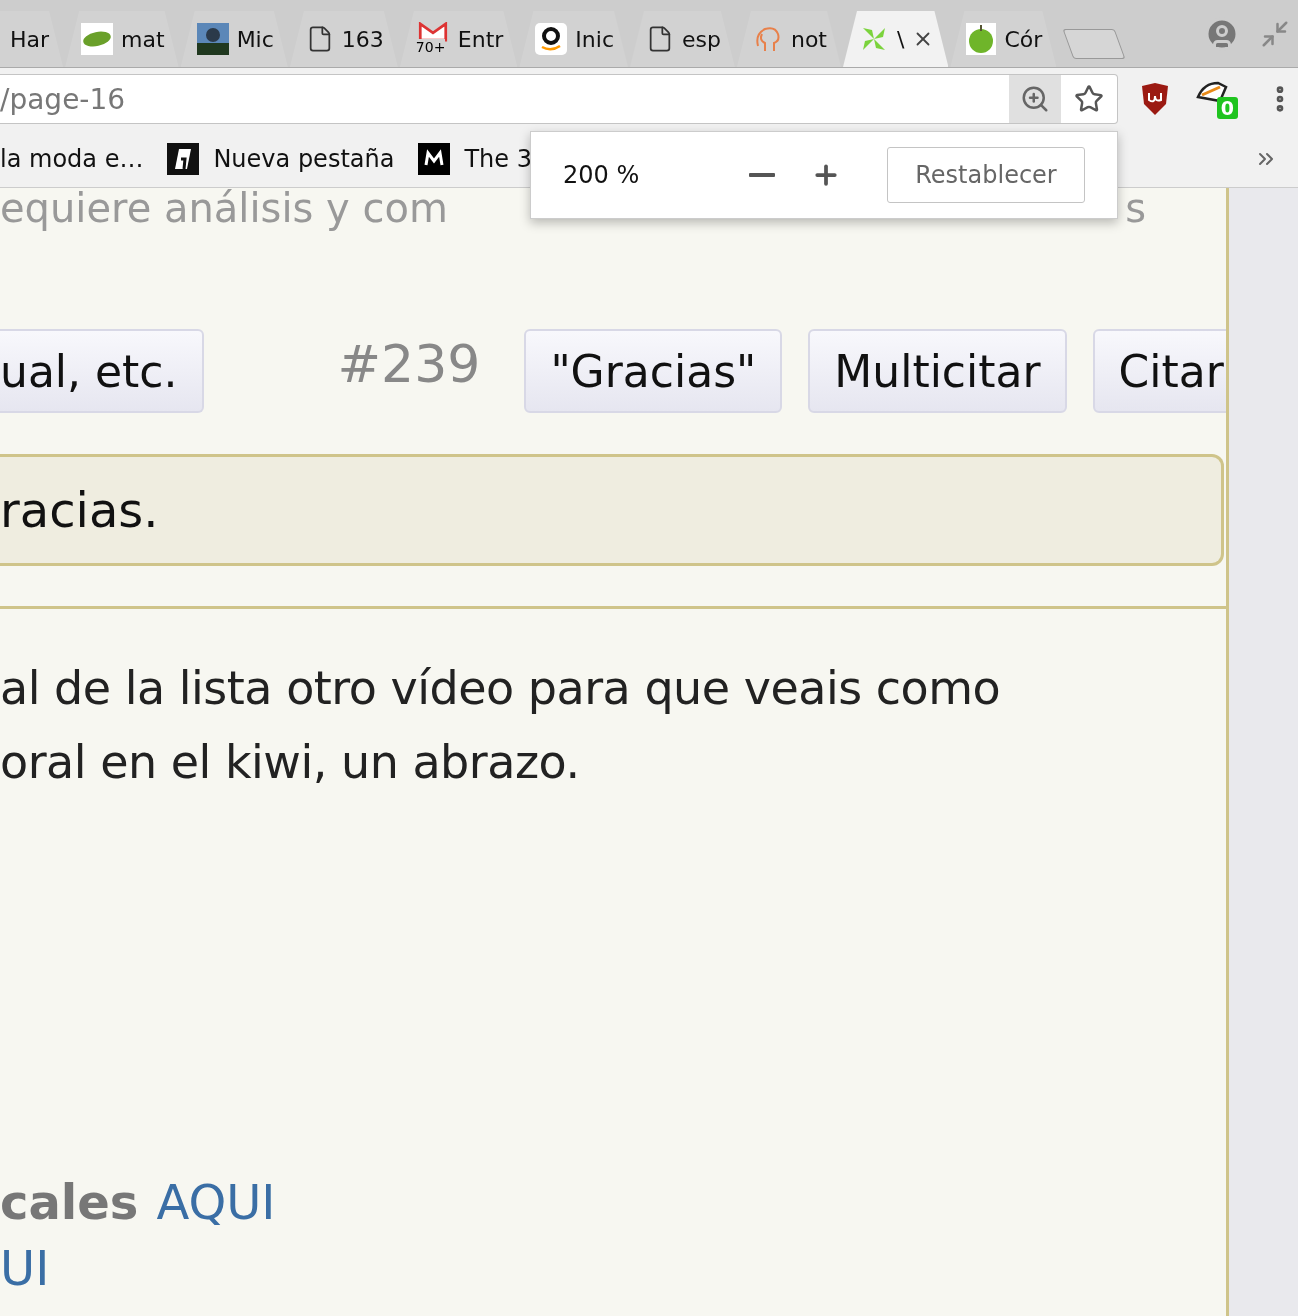  Describe the element at coordinates (1227, 108) in the screenshot. I see `count-badge: 0` at that location.